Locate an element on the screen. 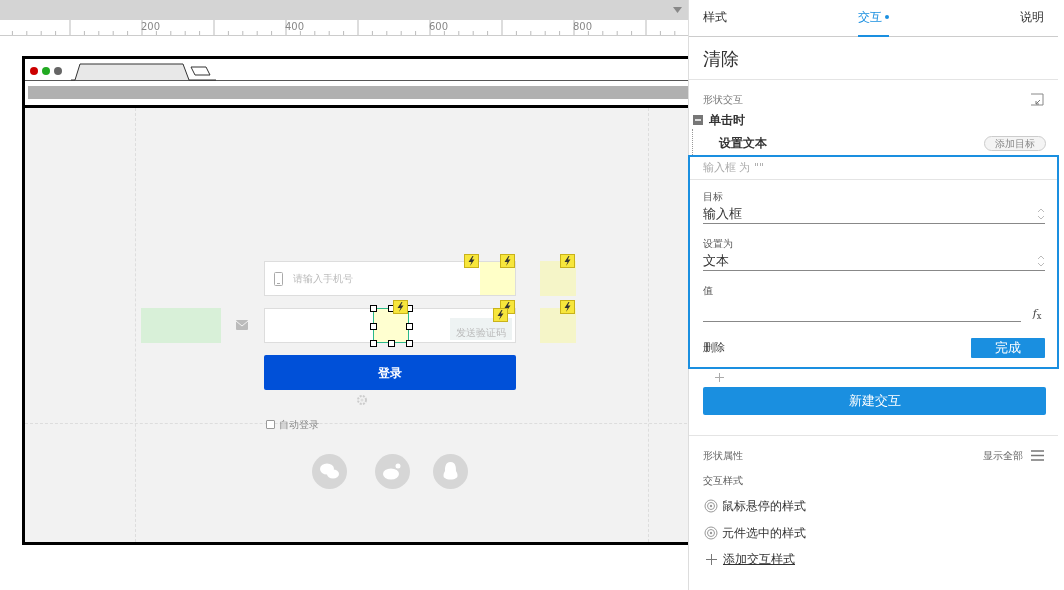 The width and height of the screenshot is (1064, 590). select-field: 文本 is located at coordinates (874, 261).